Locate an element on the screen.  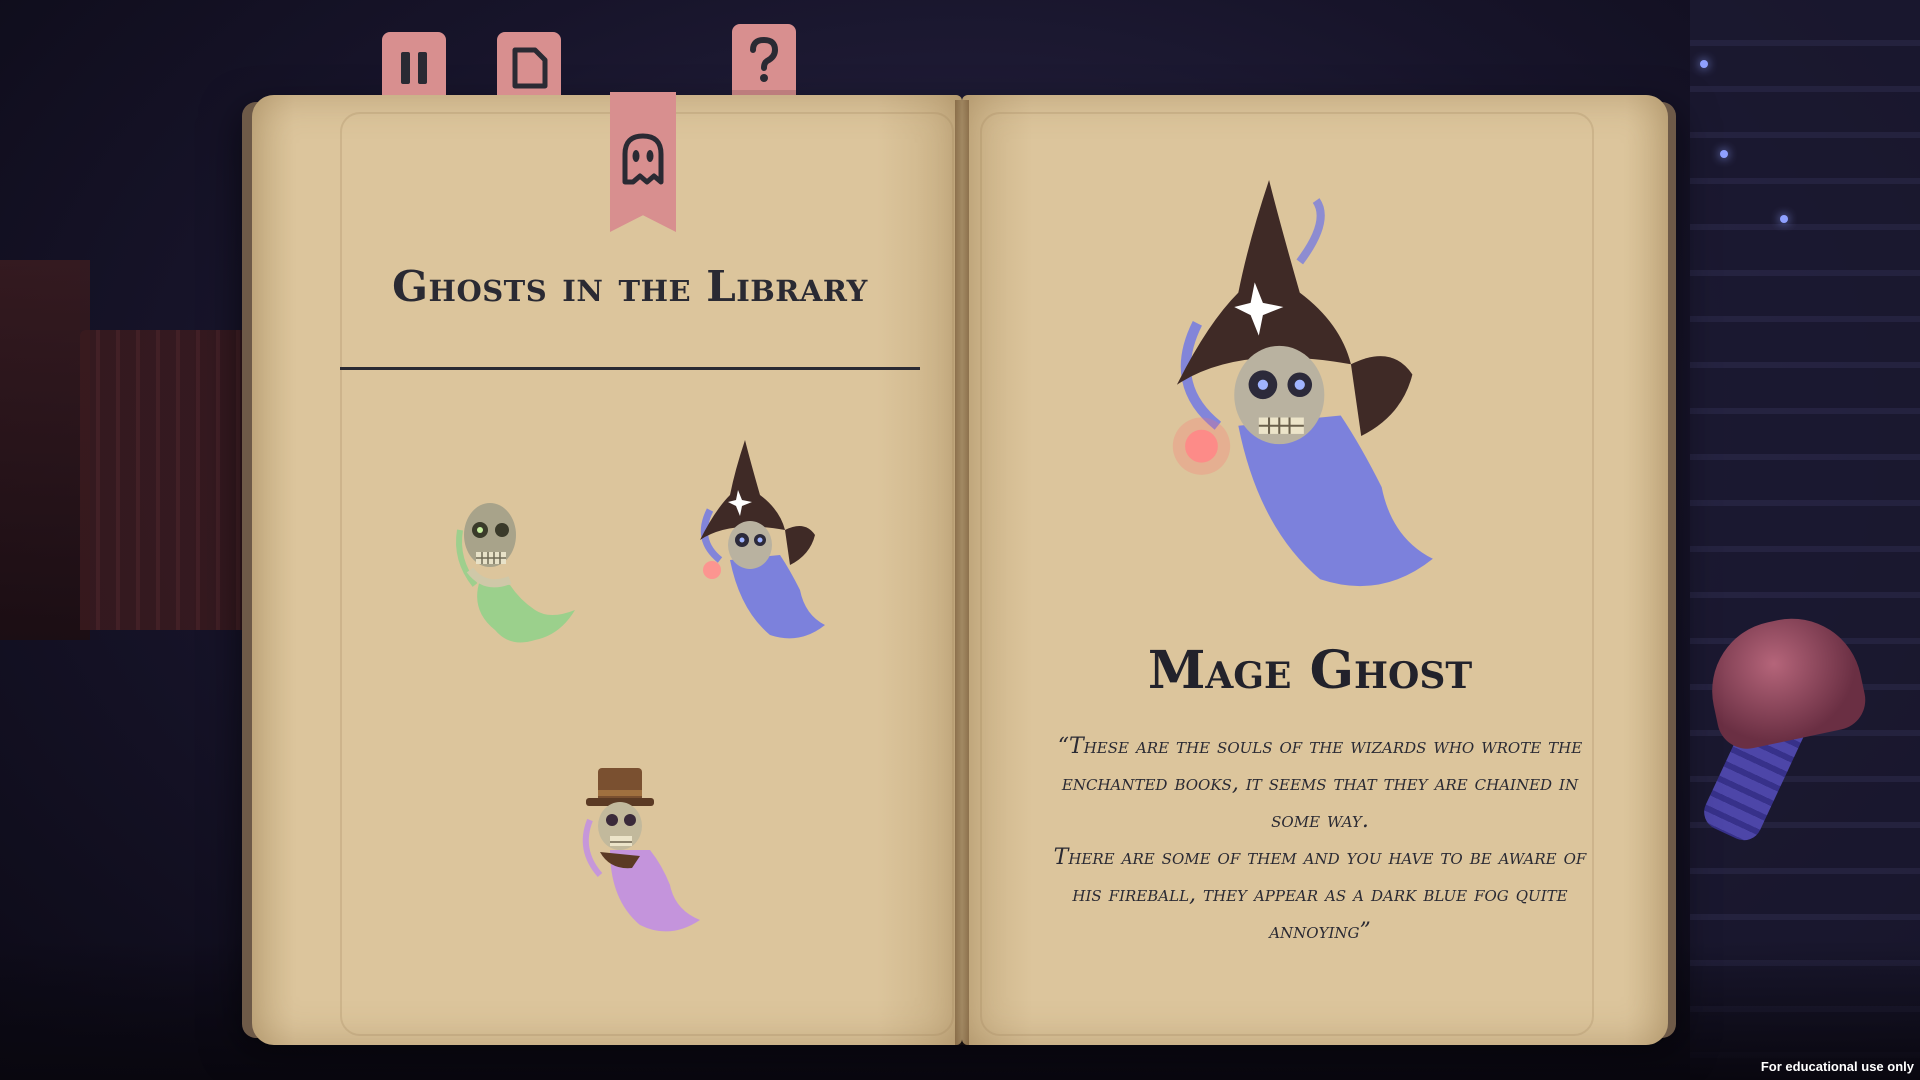
ghost-icon is located at coordinates (643, 159).